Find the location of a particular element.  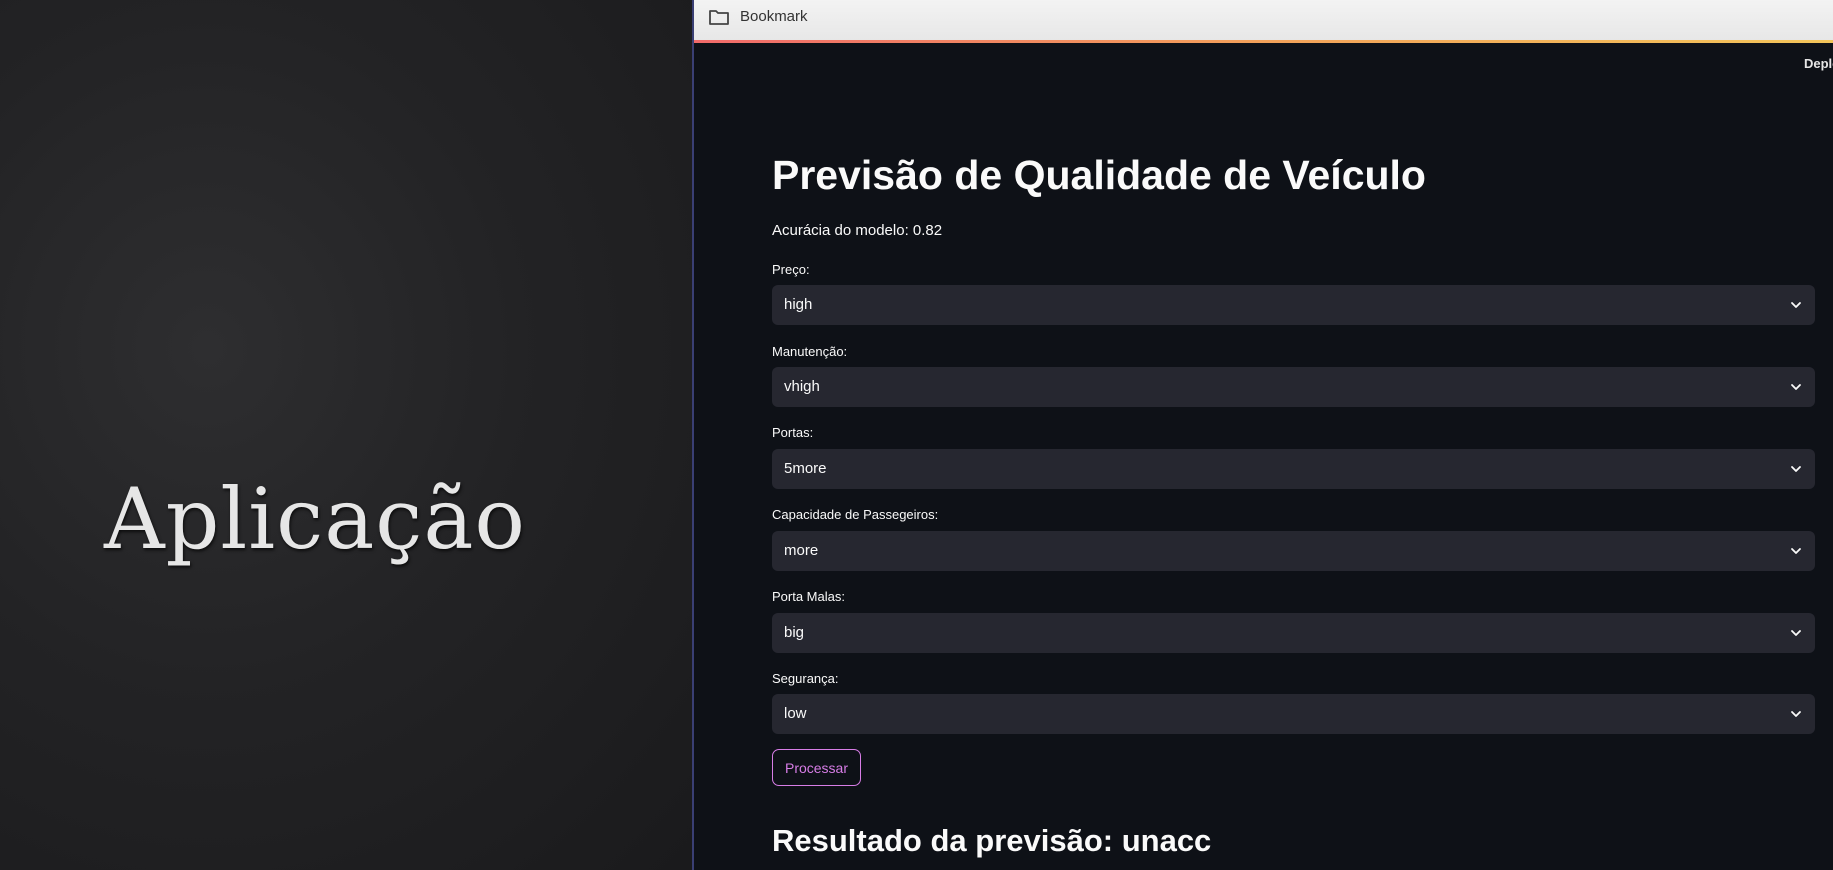

select-seguranca: low is located at coordinates (1293, 714).